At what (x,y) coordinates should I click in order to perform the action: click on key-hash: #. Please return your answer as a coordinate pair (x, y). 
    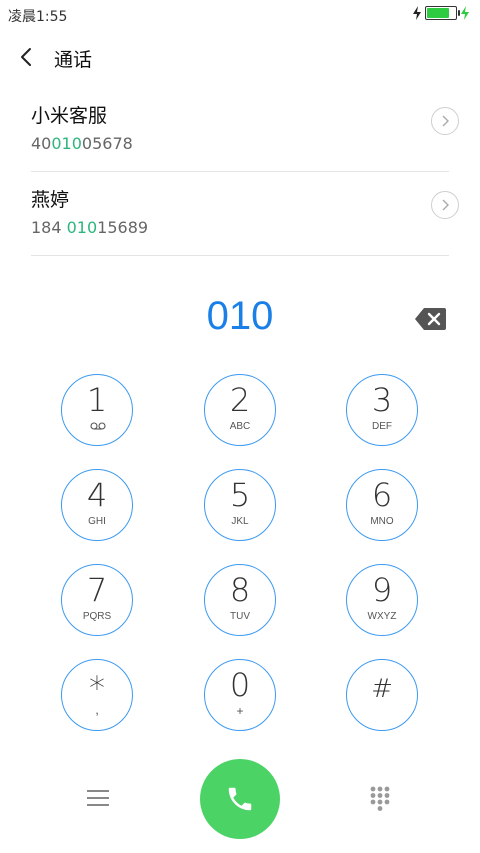
    Looking at the image, I should click on (382, 695).